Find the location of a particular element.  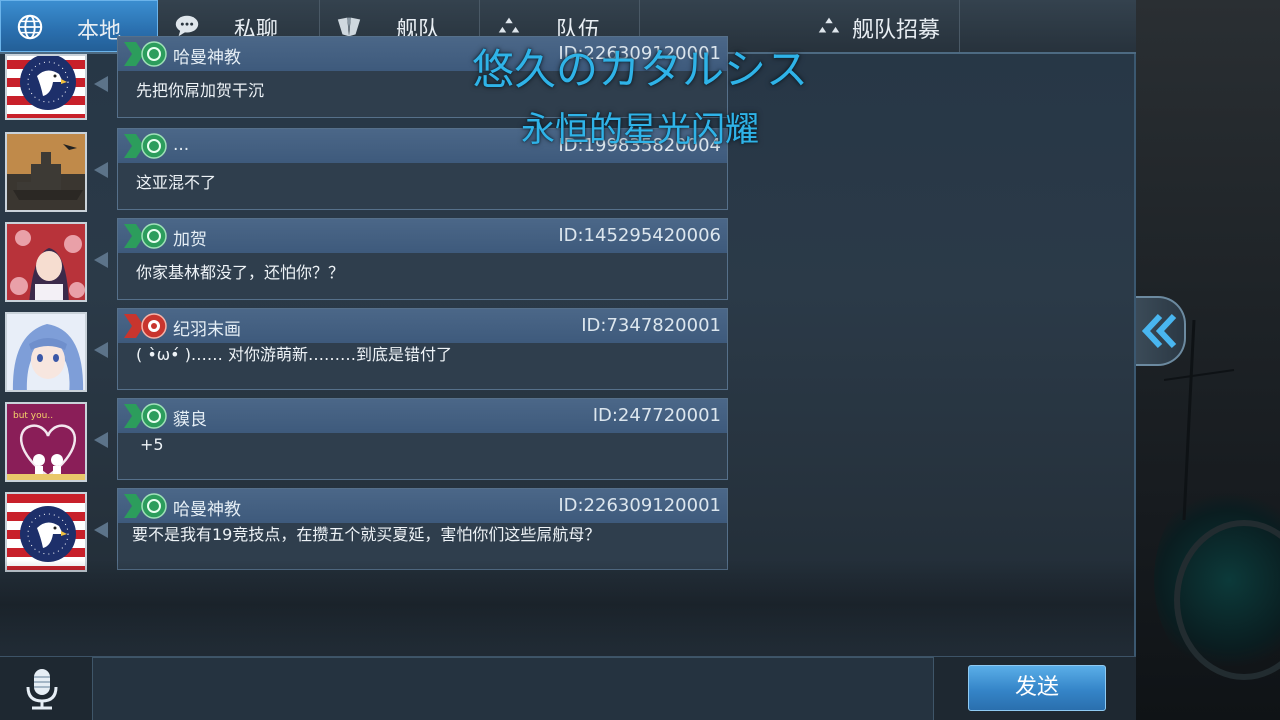

sender-name: 貘良 is located at coordinates (190, 417).